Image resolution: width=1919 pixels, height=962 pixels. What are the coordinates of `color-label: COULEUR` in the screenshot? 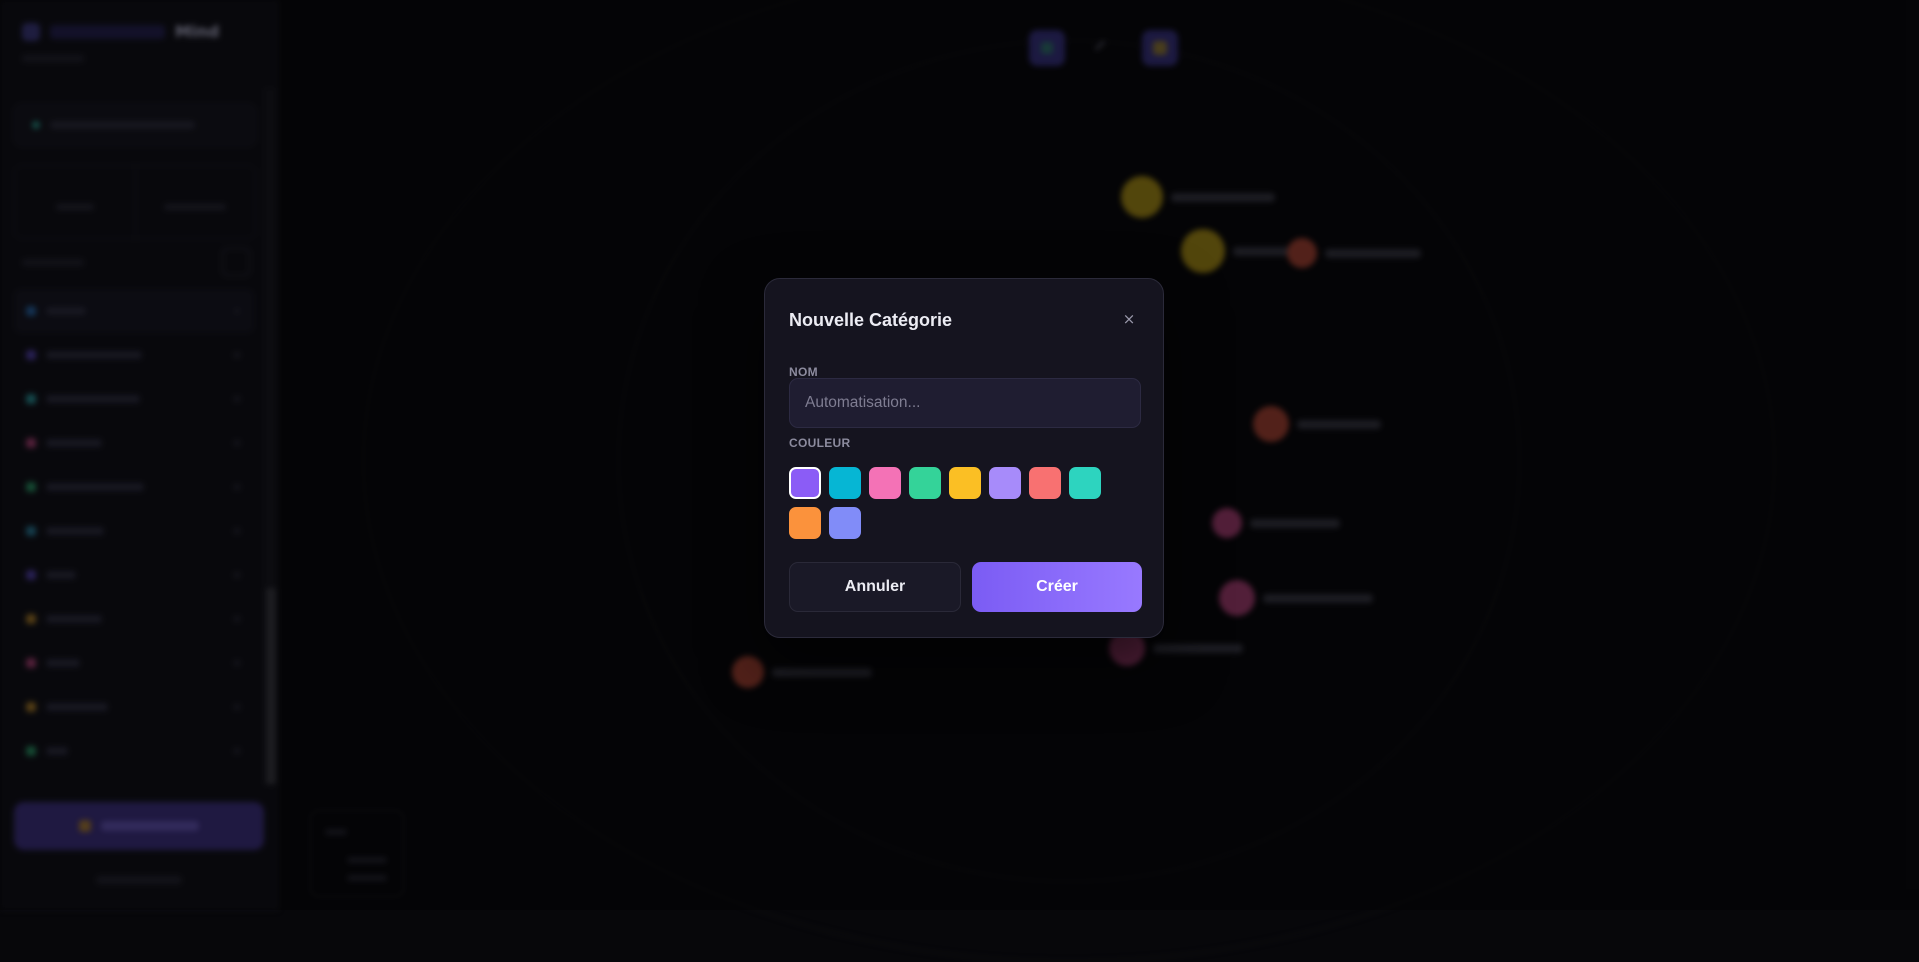 It's located at (820, 443).